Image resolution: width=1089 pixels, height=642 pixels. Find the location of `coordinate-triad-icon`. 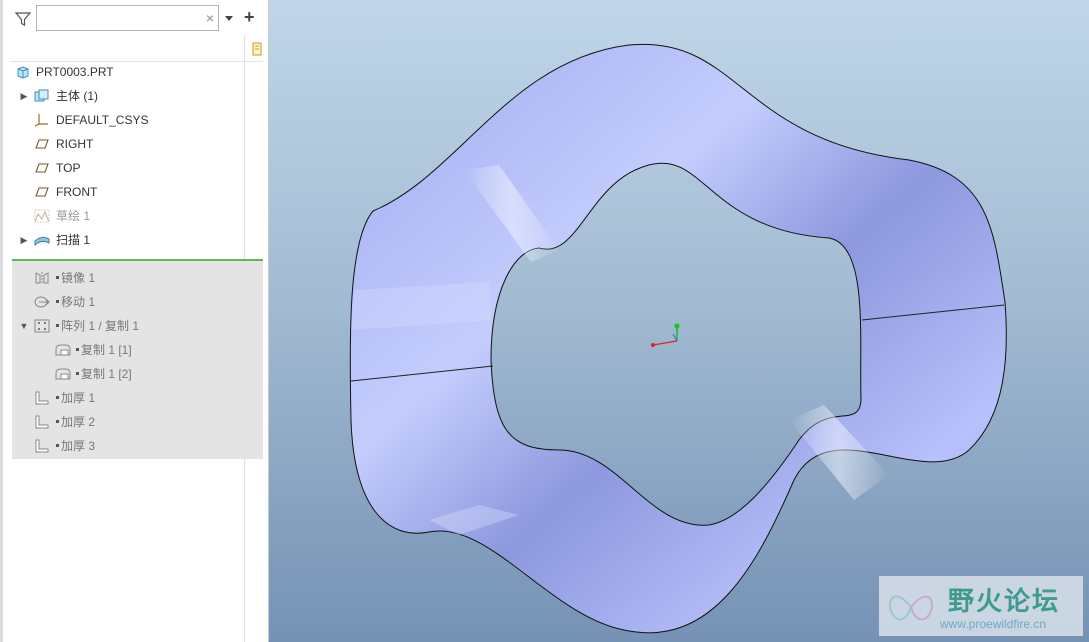

coordinate-triad-icon is located at coordinates (665, 335).